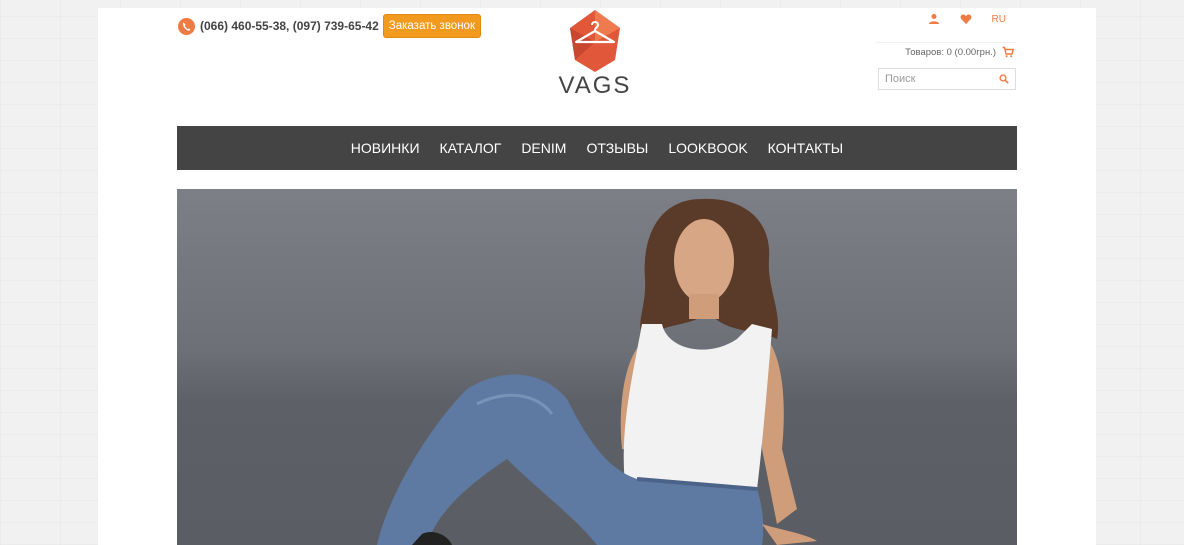  What do you see at coordinates (1008, 52) in the screenshot?
I see `cart-icon` at bounding box center [1008, 52].